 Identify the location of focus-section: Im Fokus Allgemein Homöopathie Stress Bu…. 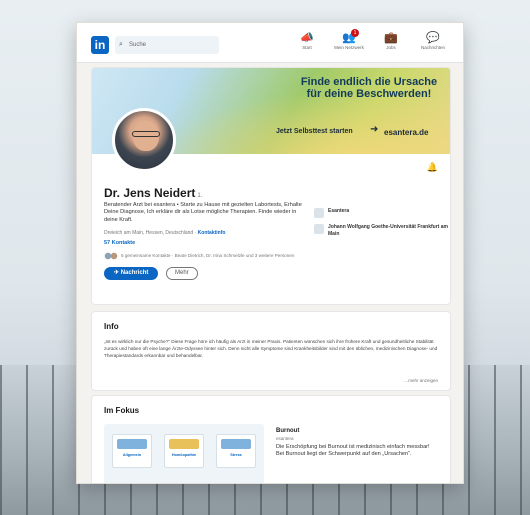
(271, 439).